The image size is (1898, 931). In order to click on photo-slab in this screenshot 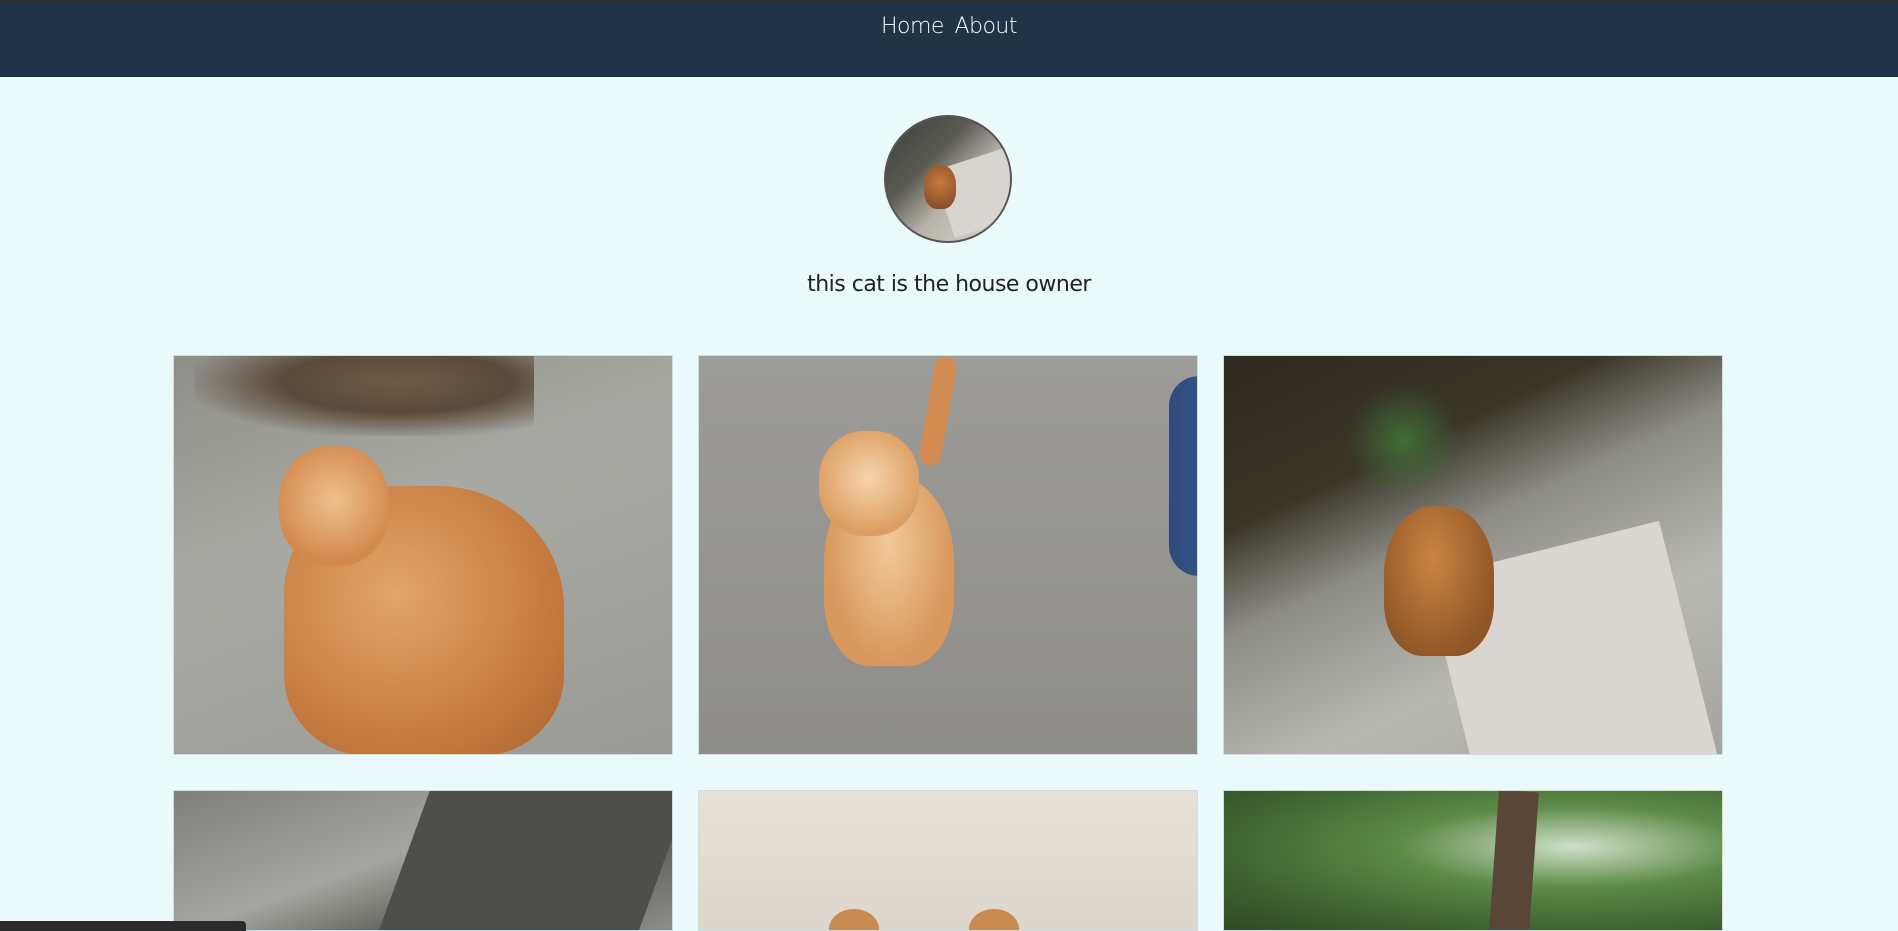, I will do `click(525, 860)`.